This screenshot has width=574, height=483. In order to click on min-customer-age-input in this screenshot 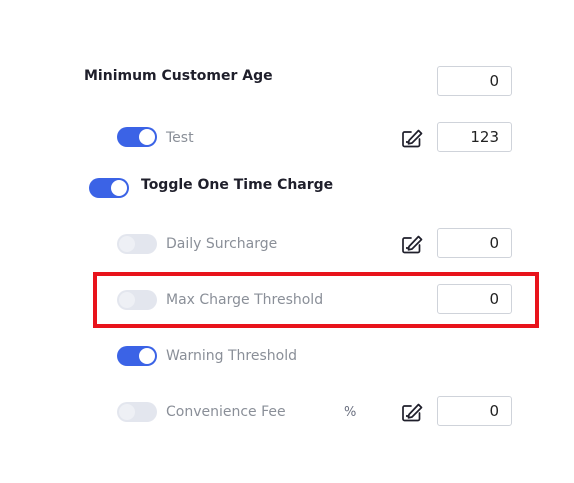, I will do `click(474, 81)`.